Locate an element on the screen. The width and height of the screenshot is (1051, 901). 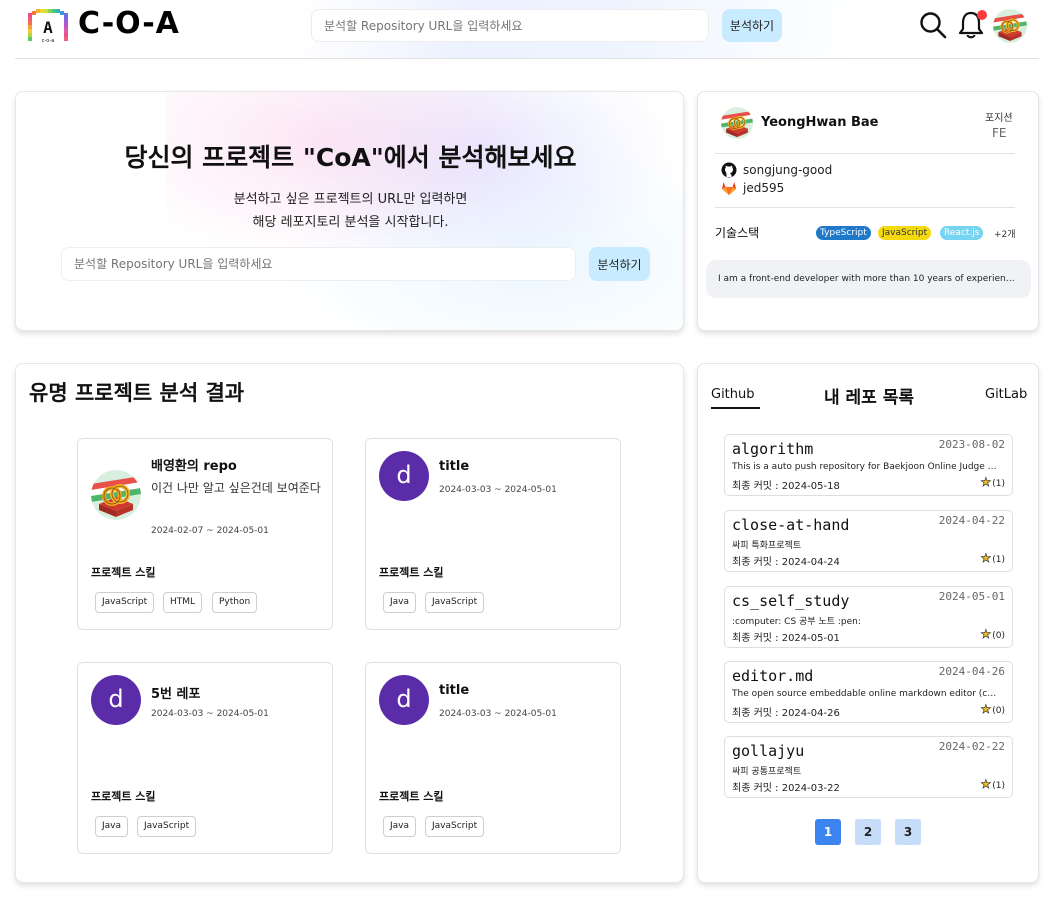
stack-badge-typescript: TypeScript is located at coordinates (843, 233).